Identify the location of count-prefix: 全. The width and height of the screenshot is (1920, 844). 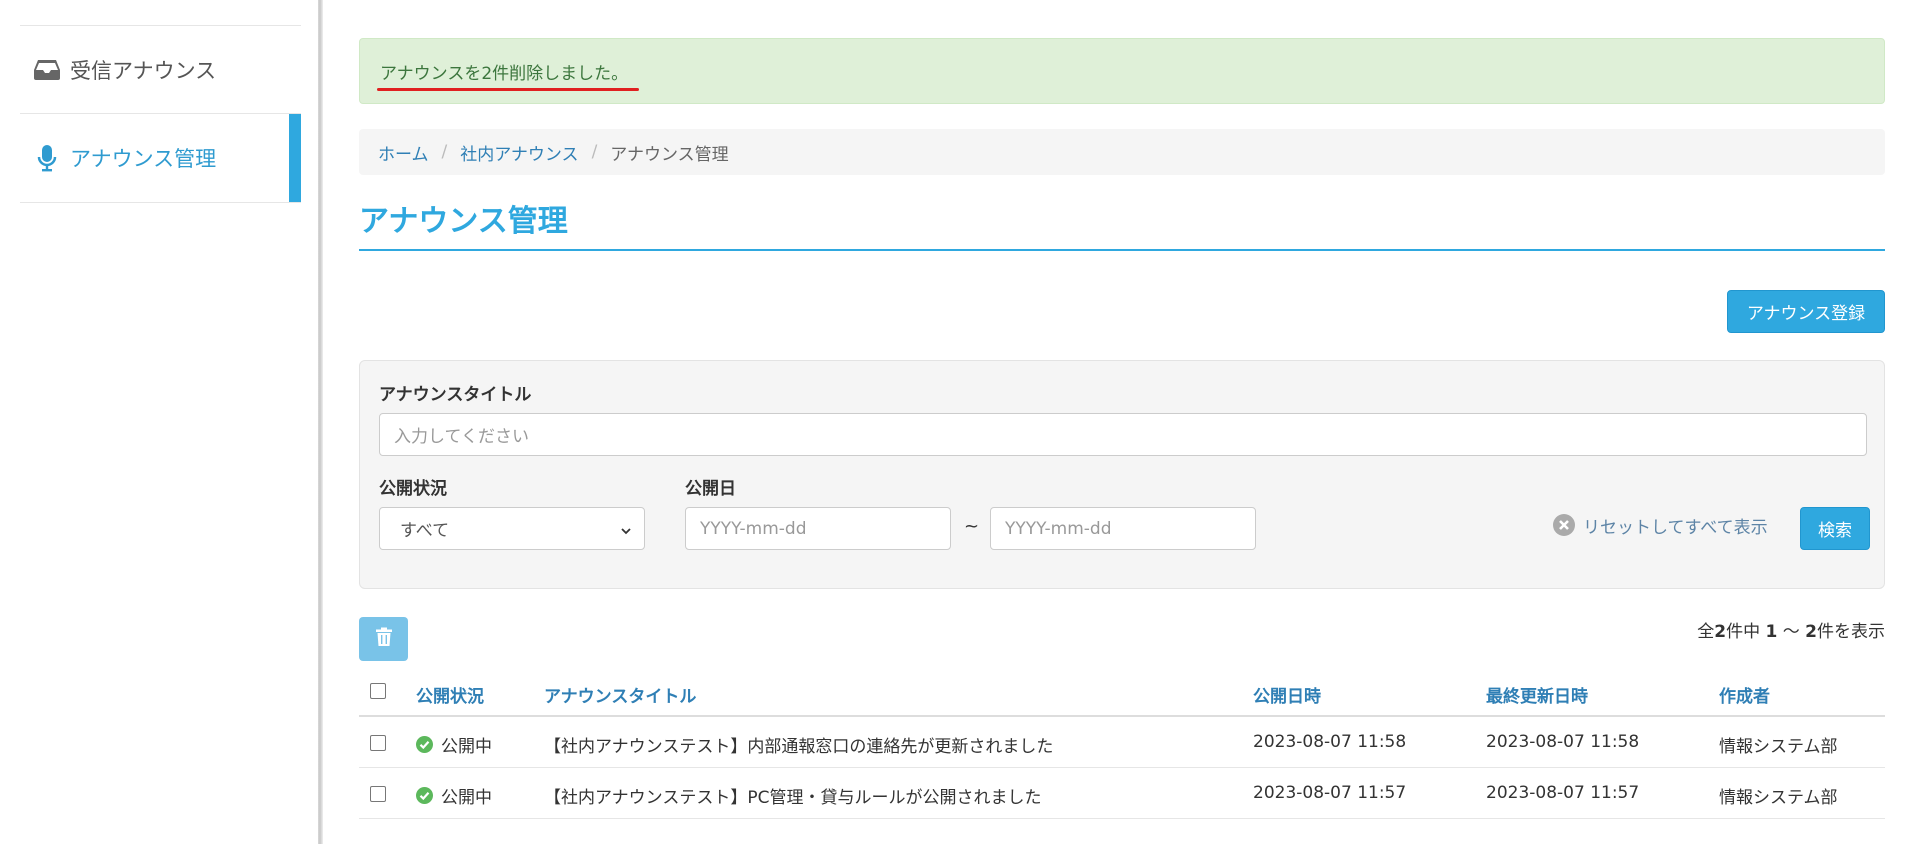
(1706, 632).